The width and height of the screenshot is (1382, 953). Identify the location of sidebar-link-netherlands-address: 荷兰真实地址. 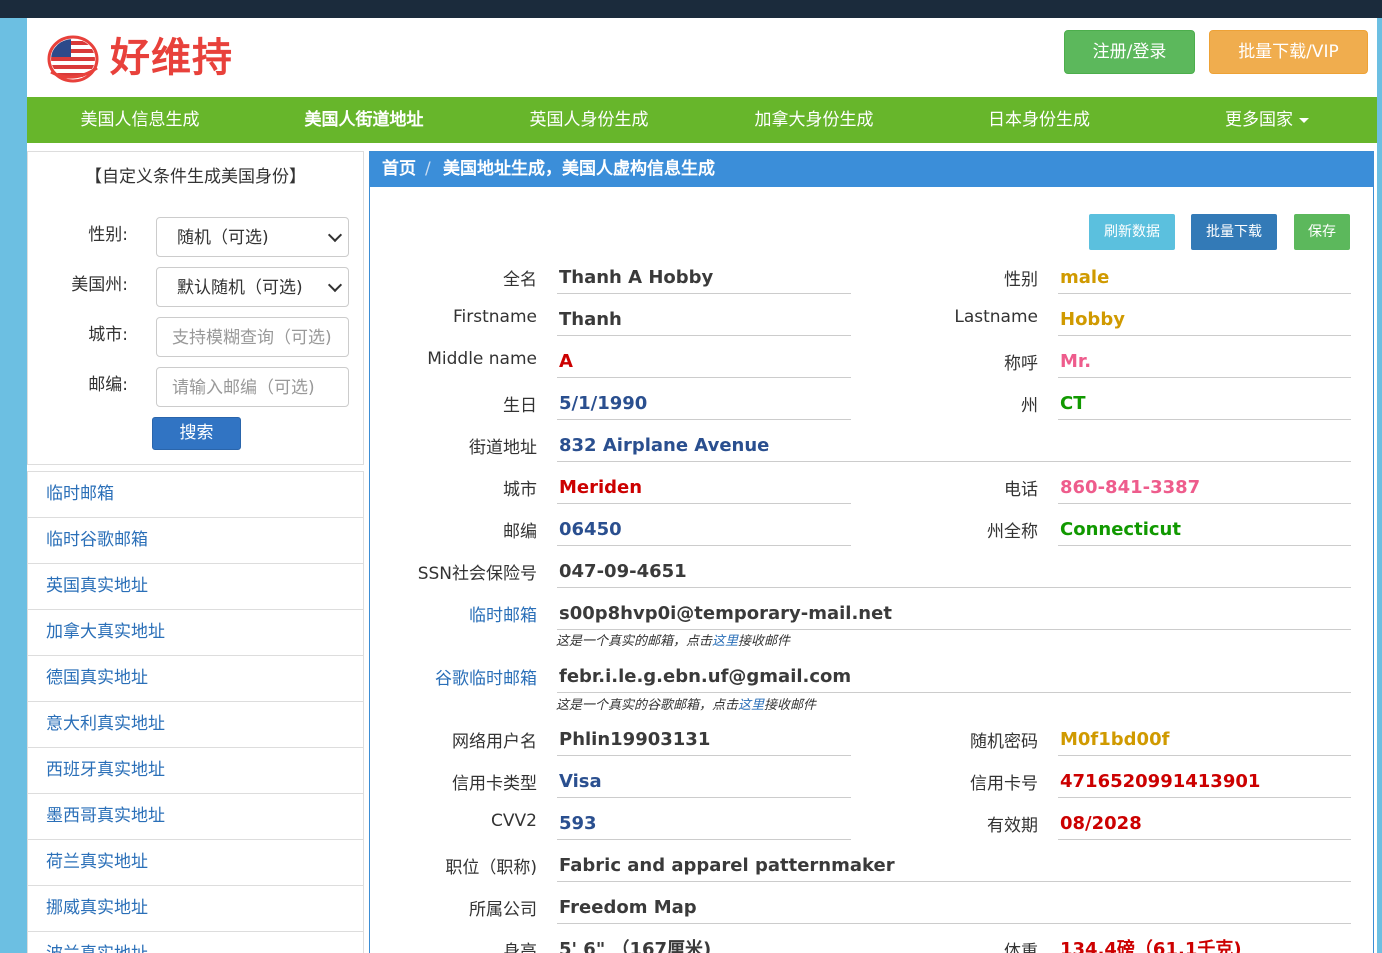
(195, 863).